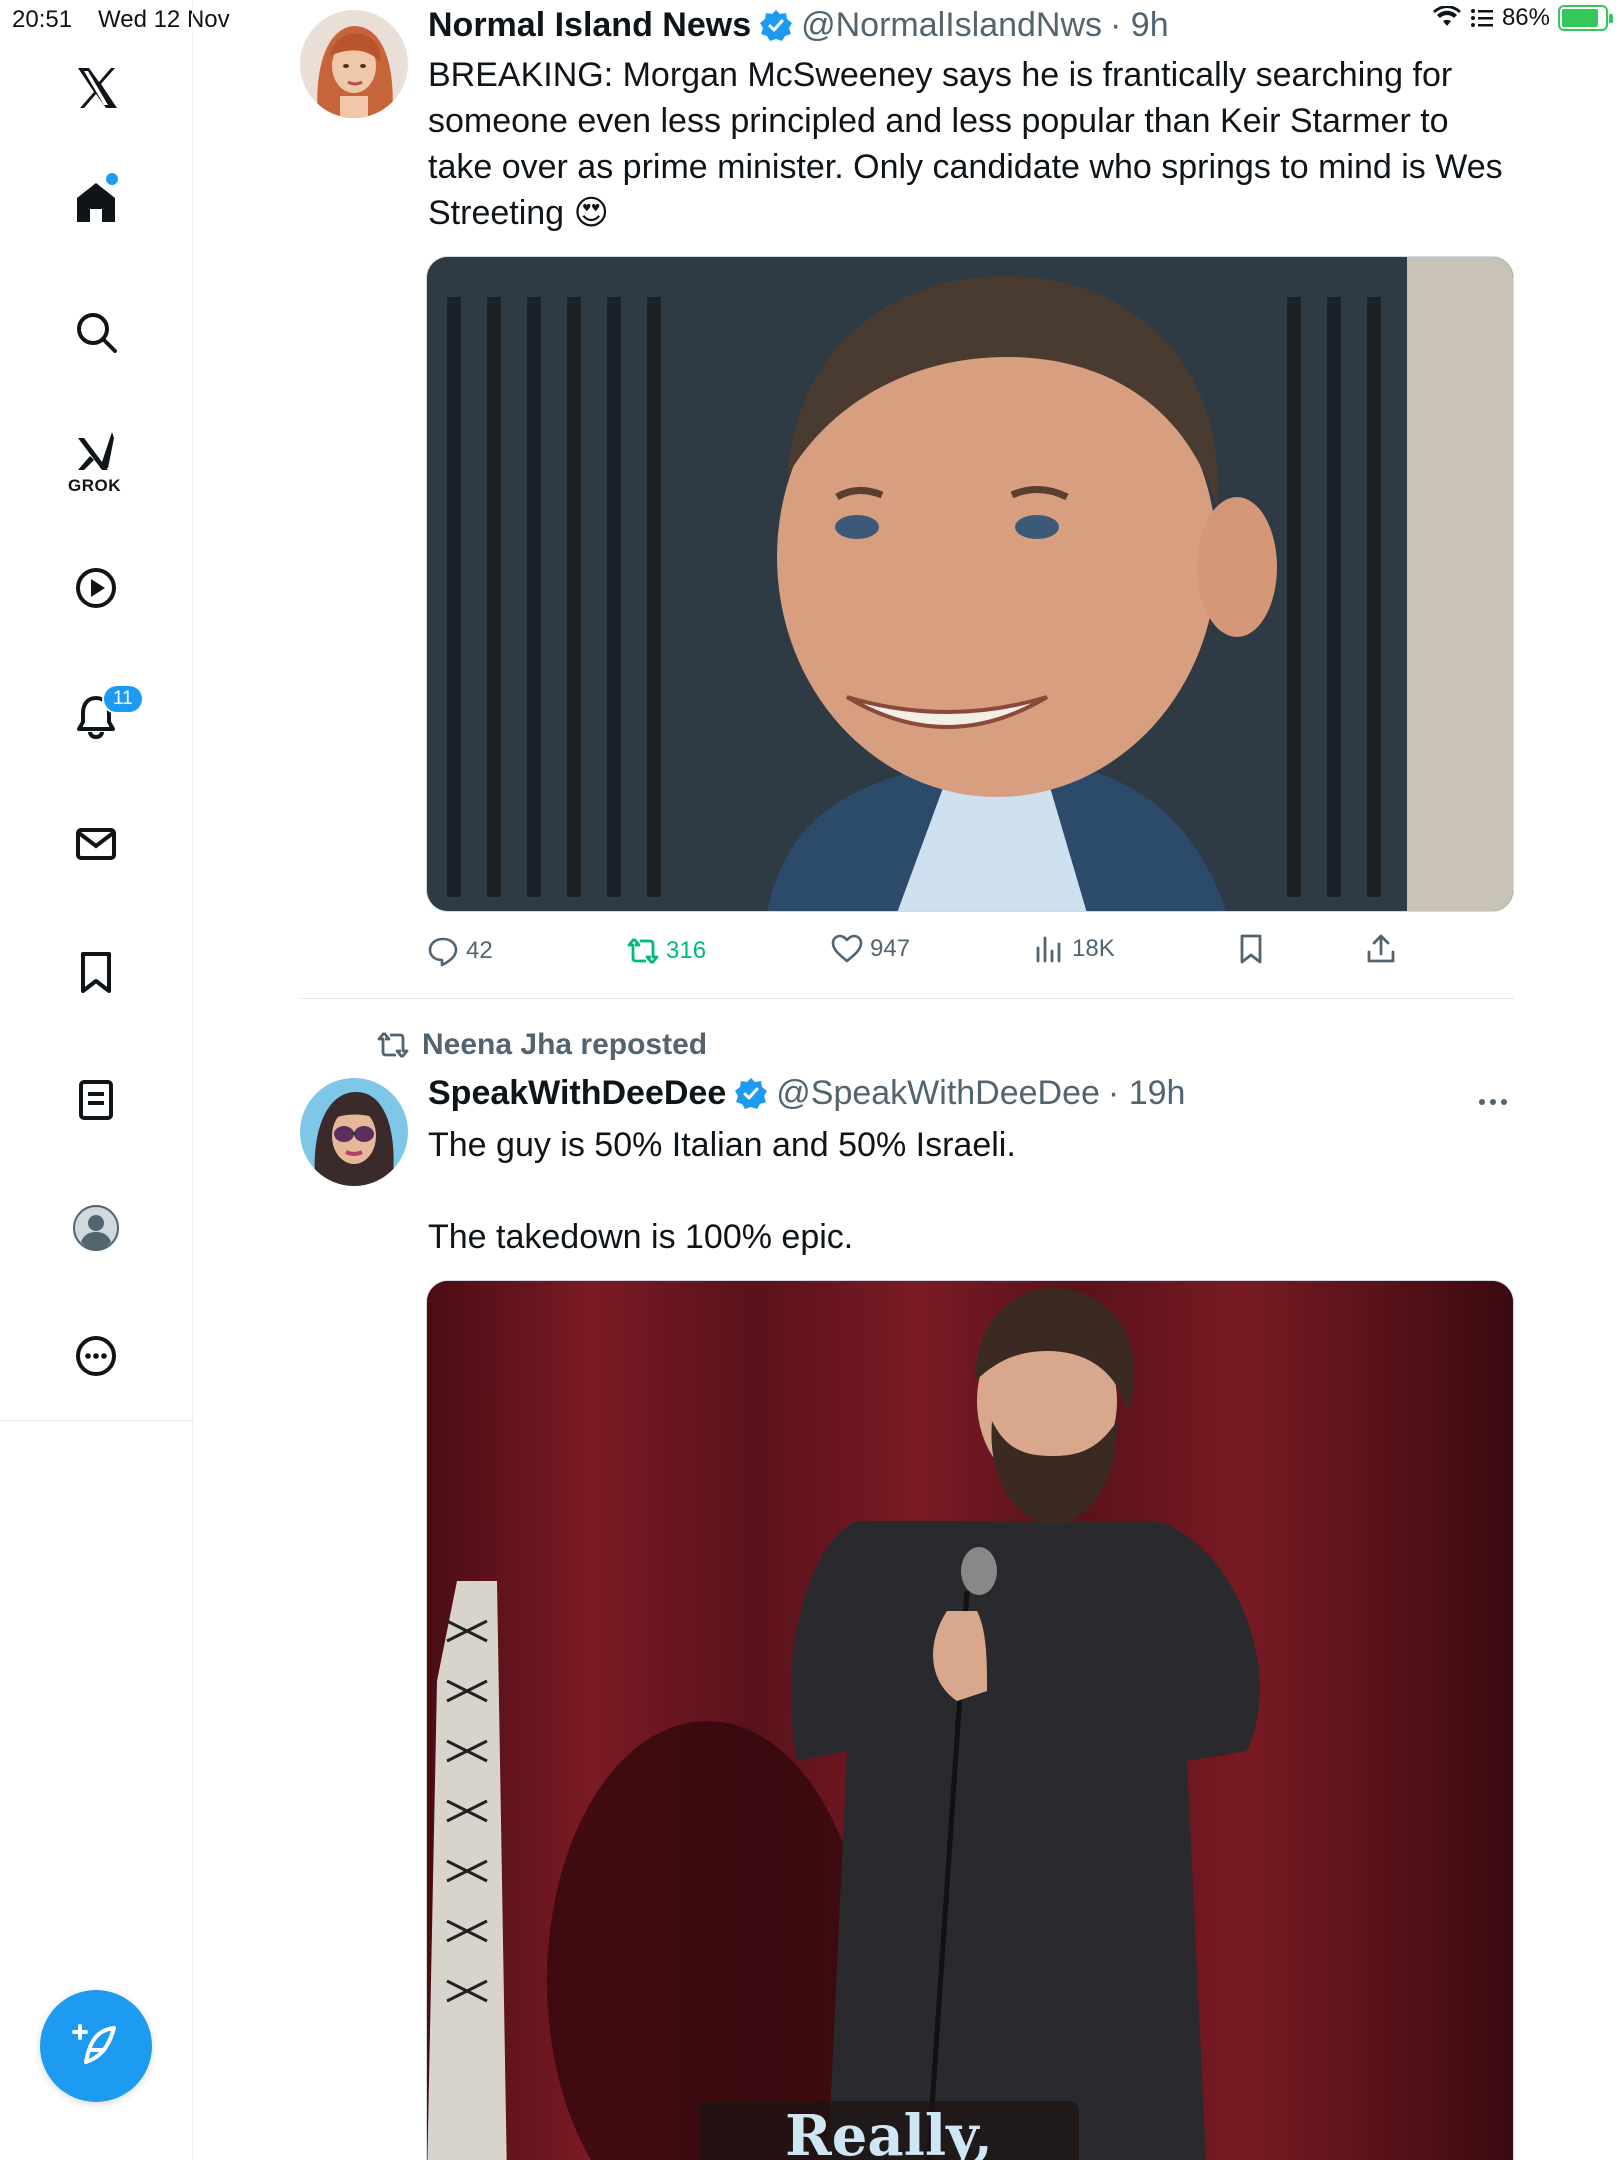  I want to click on wifi-icon, so click(1446, 16).